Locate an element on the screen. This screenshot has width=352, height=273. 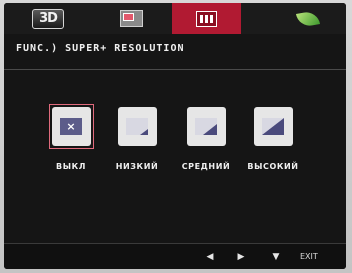
option-high: ВЫСОКИЙ is located at coordinates (273, 137).